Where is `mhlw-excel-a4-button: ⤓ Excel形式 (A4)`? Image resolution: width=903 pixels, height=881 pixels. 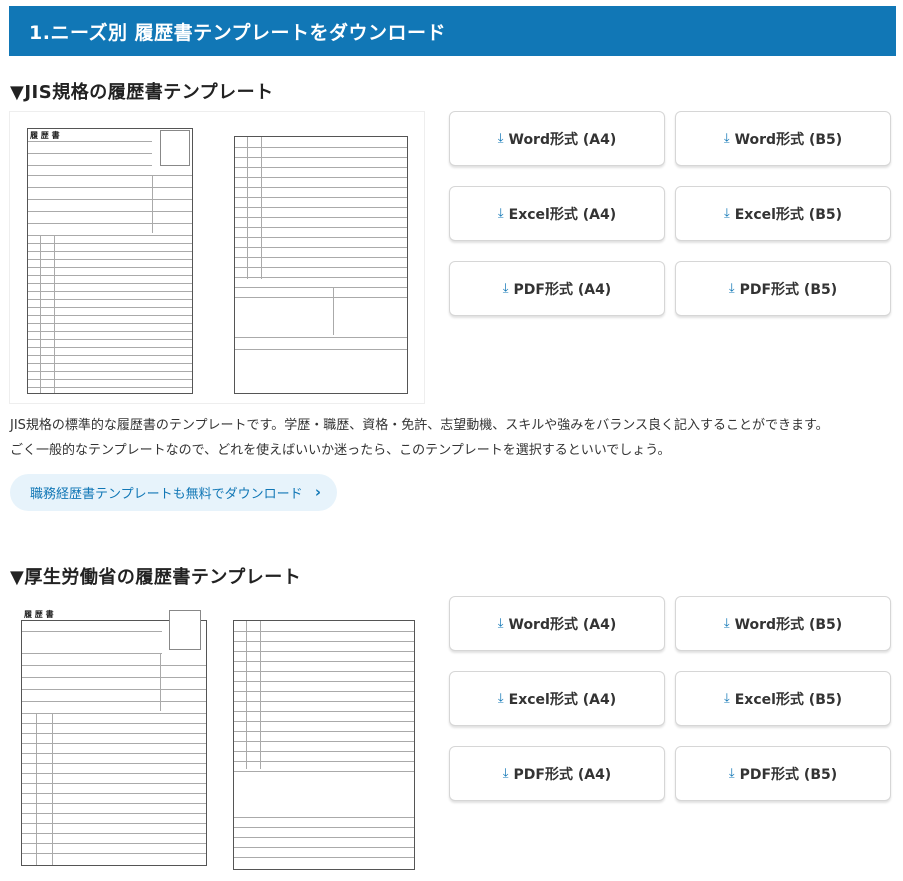 mhlw-excel-a4-button: ⤓ Excel形式 (A4) is located at coordinates (557, 698).